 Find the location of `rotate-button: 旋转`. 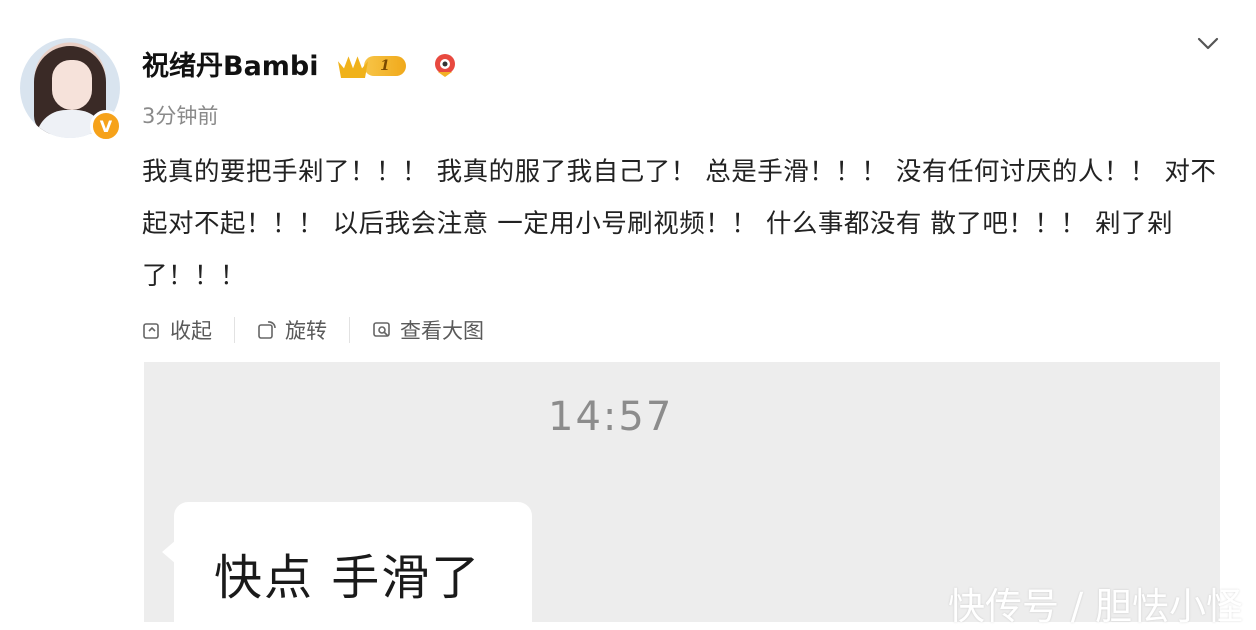

rotate-button: 旋转 is located at coordinates (292, 330).